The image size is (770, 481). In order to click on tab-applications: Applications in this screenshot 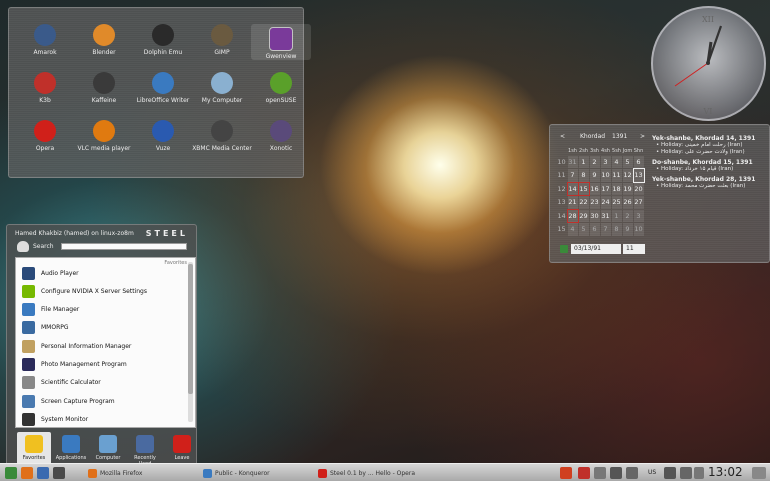, I will do `click(71, 449)`.